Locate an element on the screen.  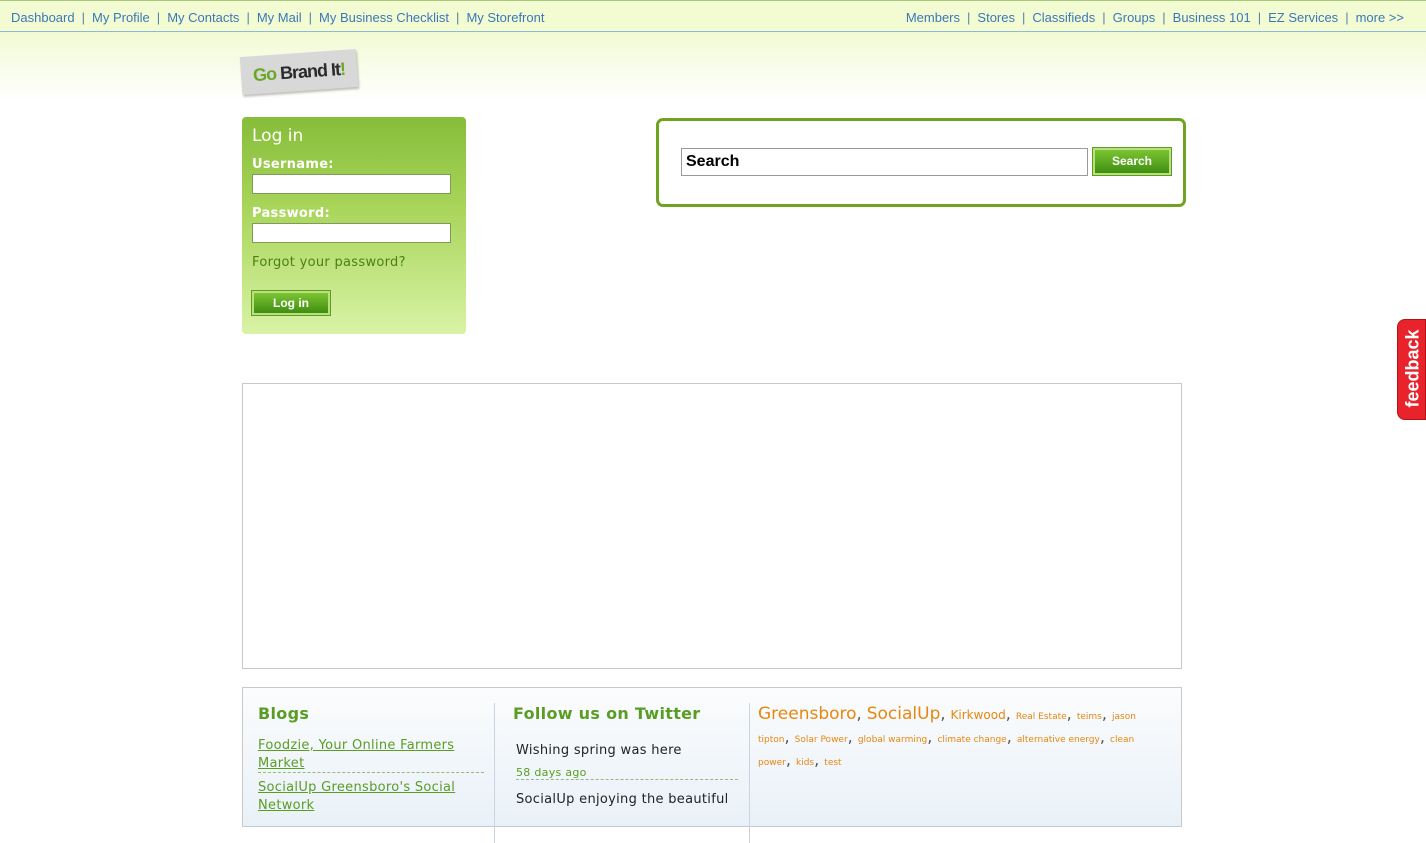
tag-link: Greensboro is located at coordinates (807, 714).